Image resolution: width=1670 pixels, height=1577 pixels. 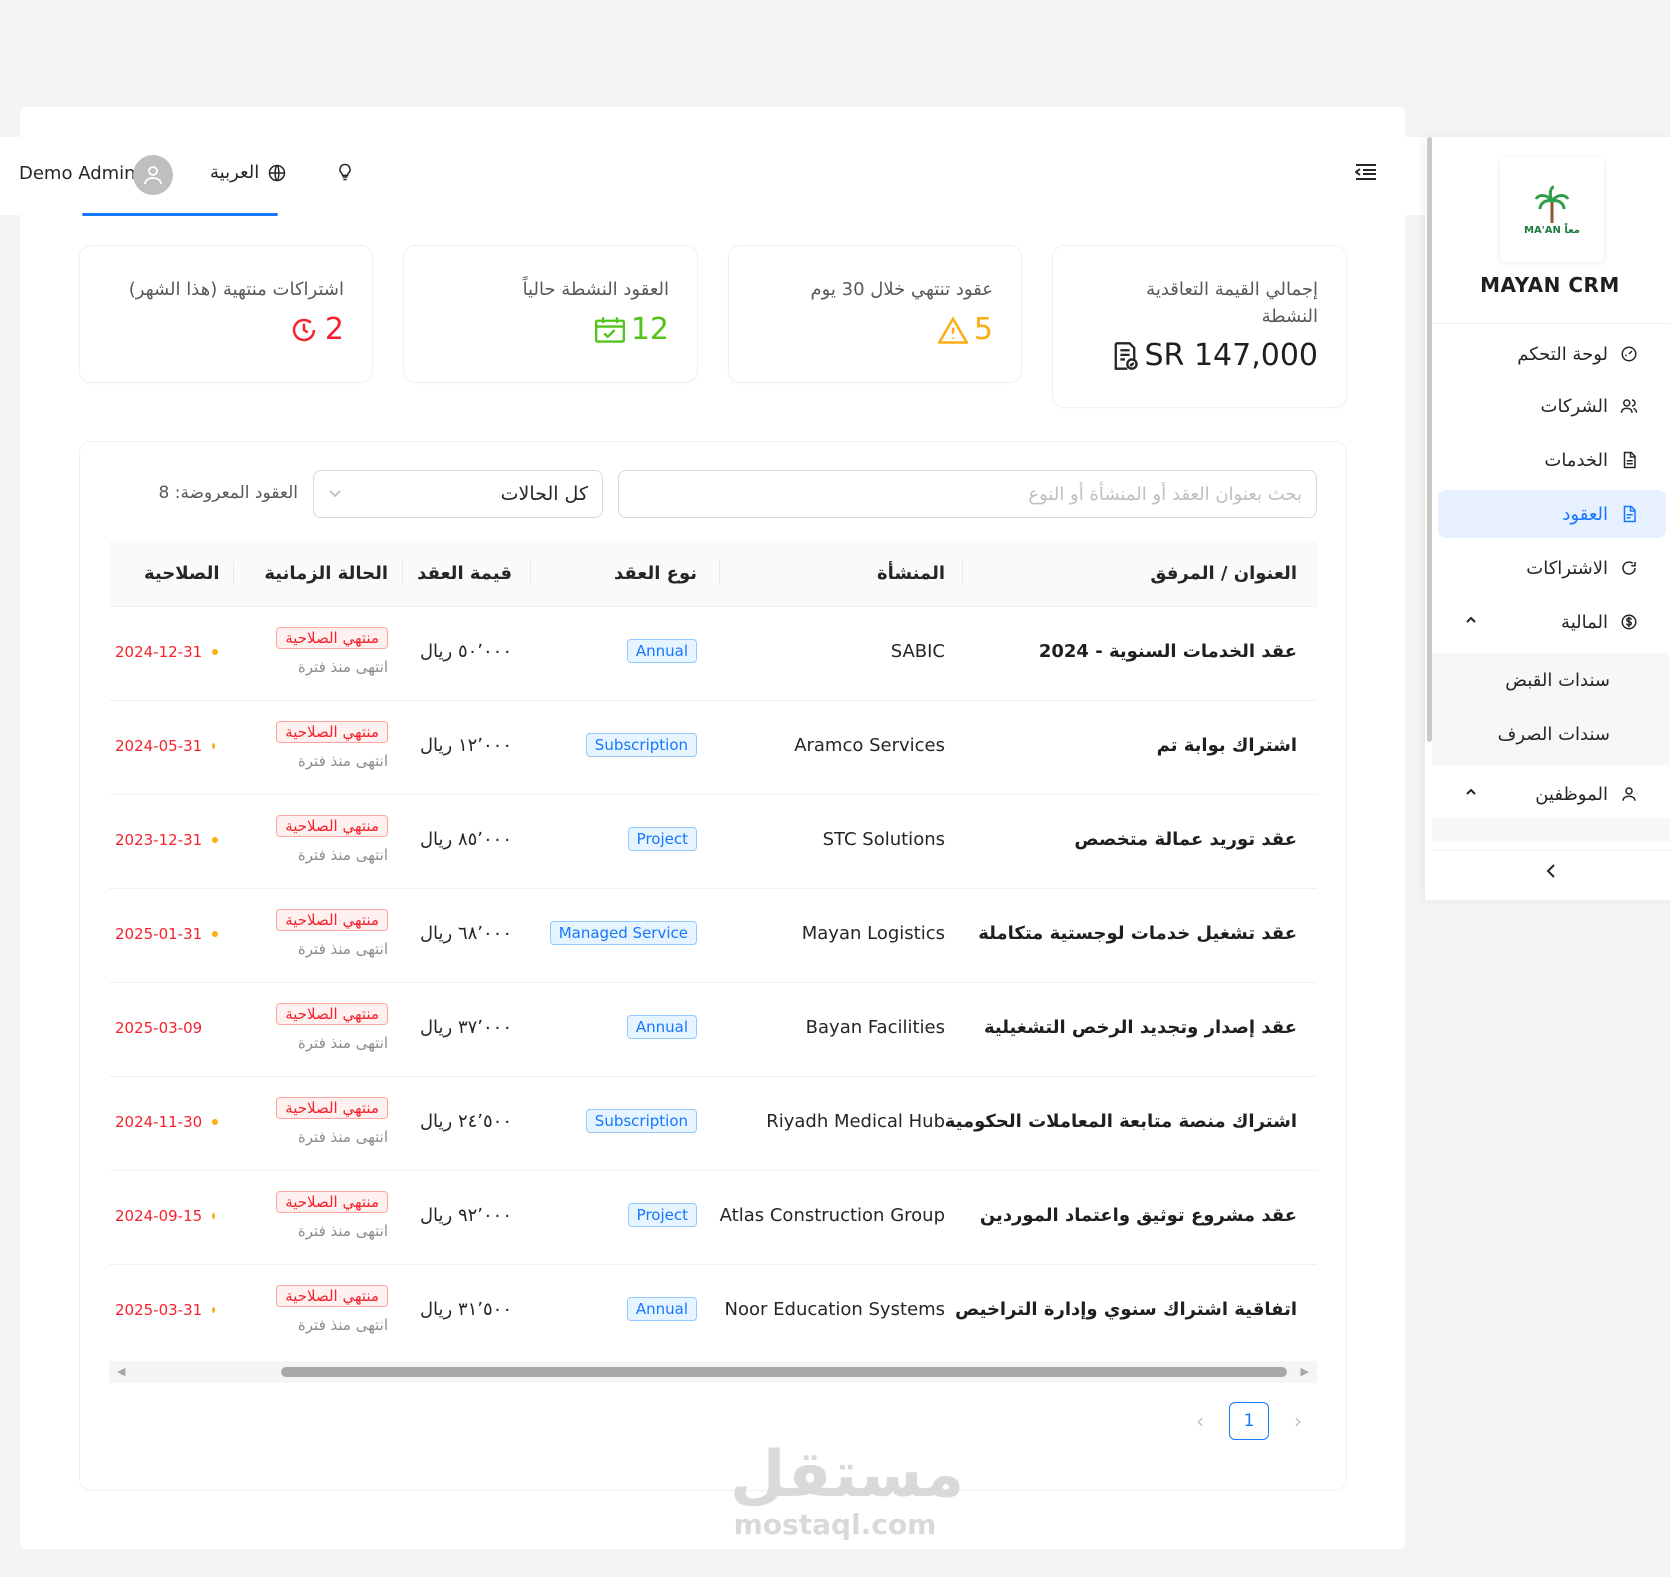 What do you see at coordinates (464, 573) in the screenshot?
I see `column-header-value: قيمة العقد` at bounding box center [464, 573].